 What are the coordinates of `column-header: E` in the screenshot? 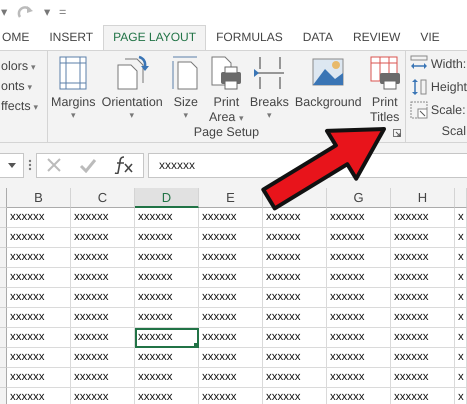 It's located at (231, 198).